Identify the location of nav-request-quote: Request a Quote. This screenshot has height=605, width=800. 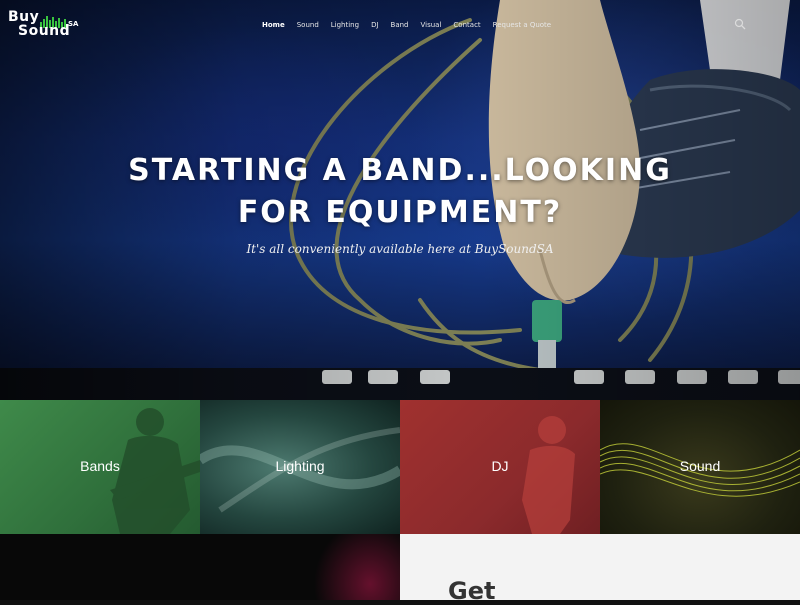
(522, 26).